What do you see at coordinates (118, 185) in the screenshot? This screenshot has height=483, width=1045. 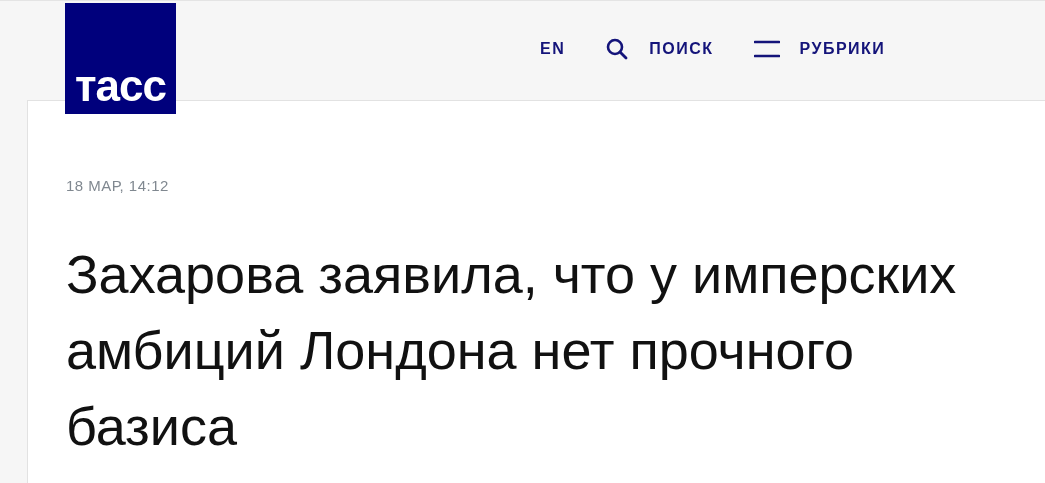 I see `article-date: 18 МАР, 14:12` at bounding box center [118, 185].